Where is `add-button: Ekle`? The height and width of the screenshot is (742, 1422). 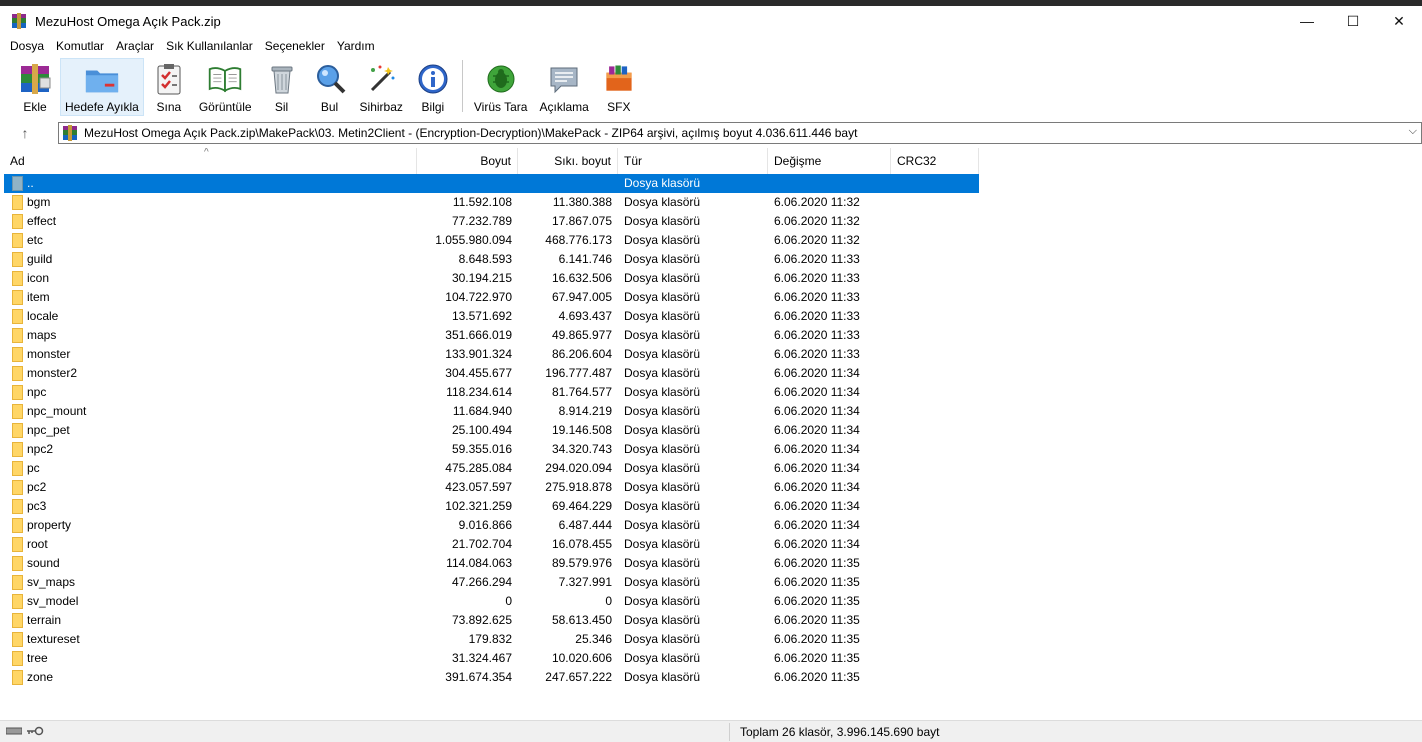
add-button: Ekle is located at coordinates (35, 87).